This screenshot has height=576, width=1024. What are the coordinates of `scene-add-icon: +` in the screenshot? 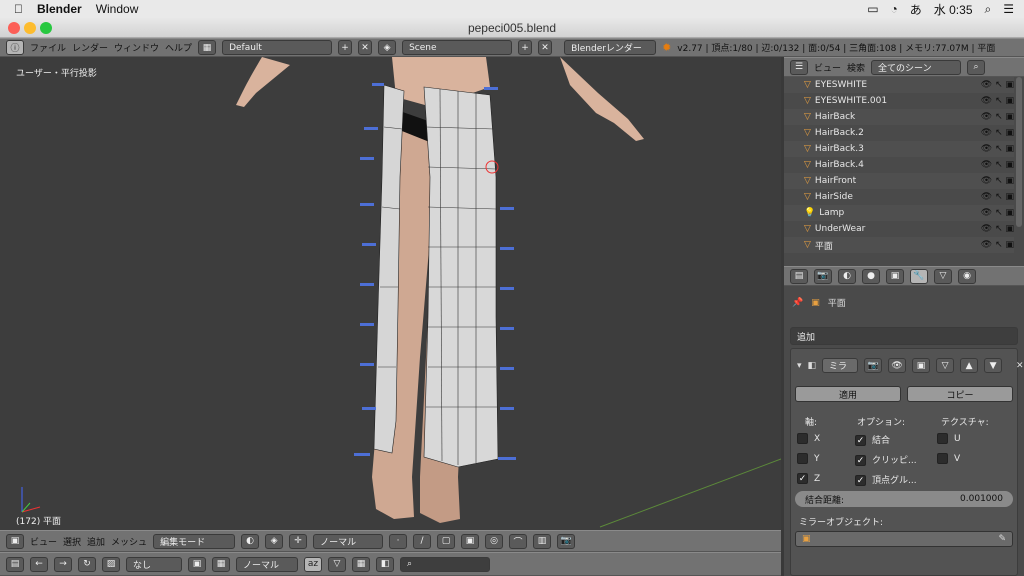 It's located at (525, 47).